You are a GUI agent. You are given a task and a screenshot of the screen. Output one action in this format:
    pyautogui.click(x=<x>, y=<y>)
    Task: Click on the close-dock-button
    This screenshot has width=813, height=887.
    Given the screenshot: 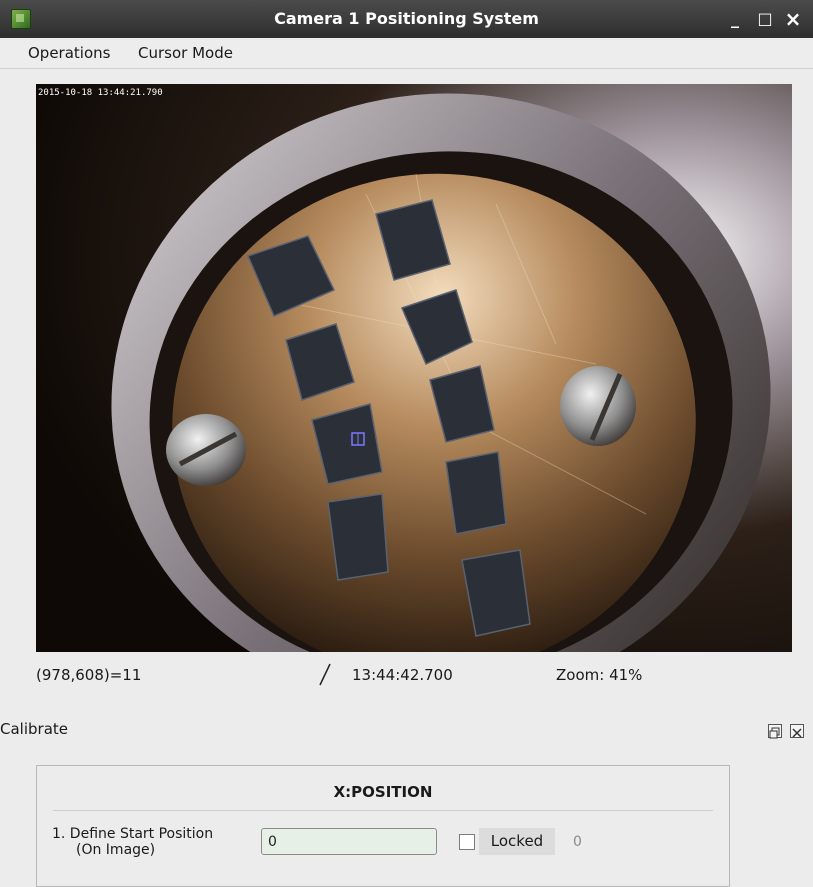 What is the action you would take?
    pyautogui.click(x=797, y=731)
    